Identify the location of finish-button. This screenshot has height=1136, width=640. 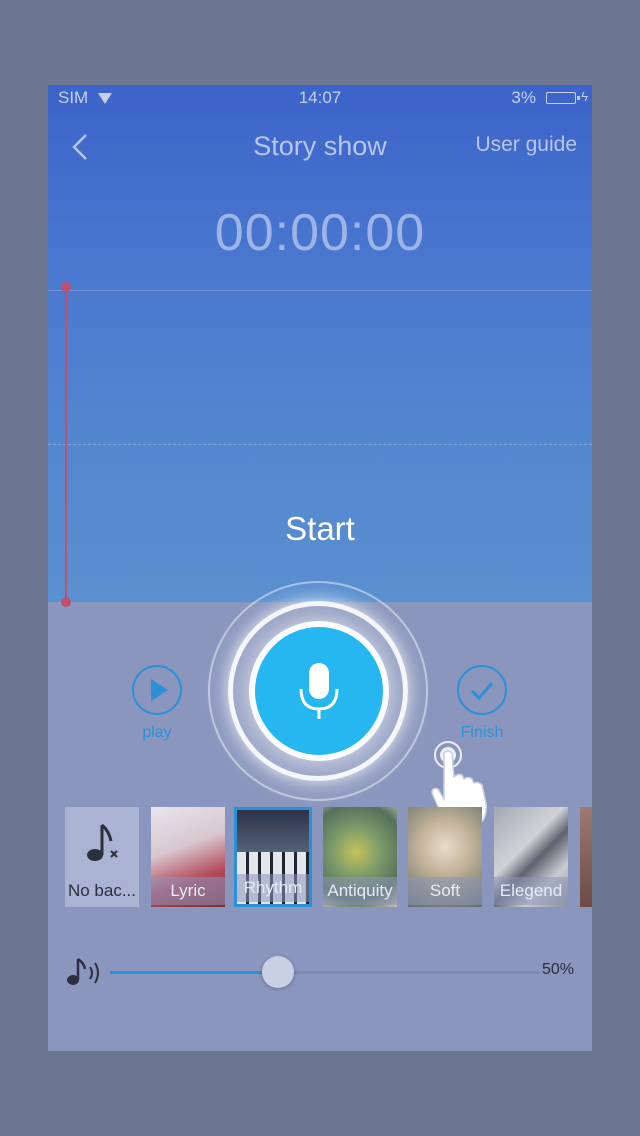
(482, 690).